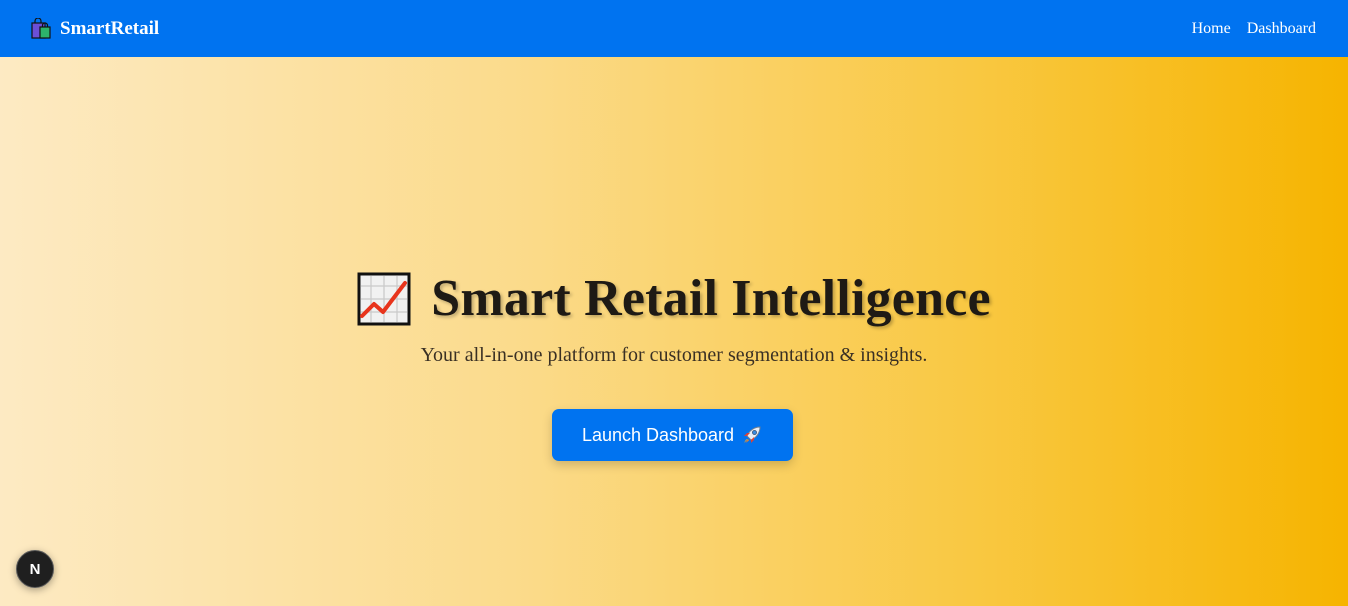 The height and width of the screenshot is (606, 1348). I want to click on hero-title: Smart Retail Intelligence, so click(674, 298).